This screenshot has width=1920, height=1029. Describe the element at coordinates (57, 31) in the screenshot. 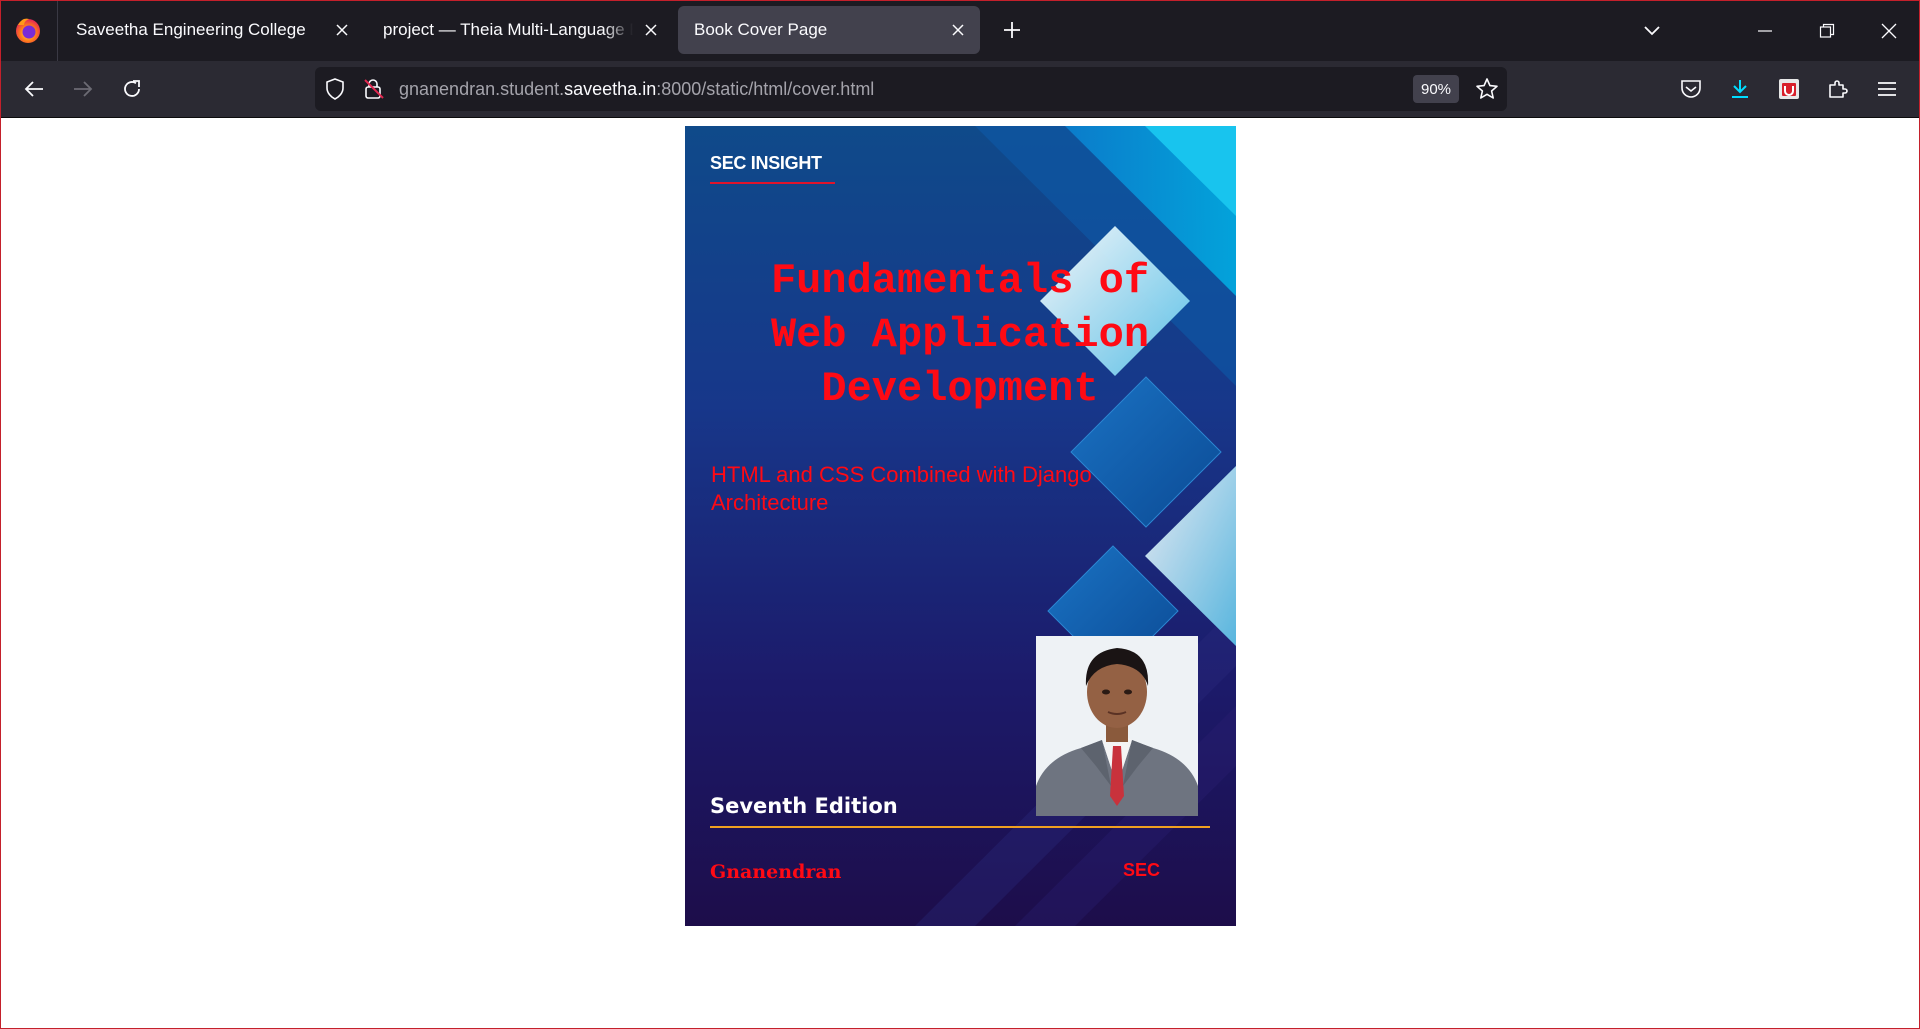

I see `tab-separator` at that location.